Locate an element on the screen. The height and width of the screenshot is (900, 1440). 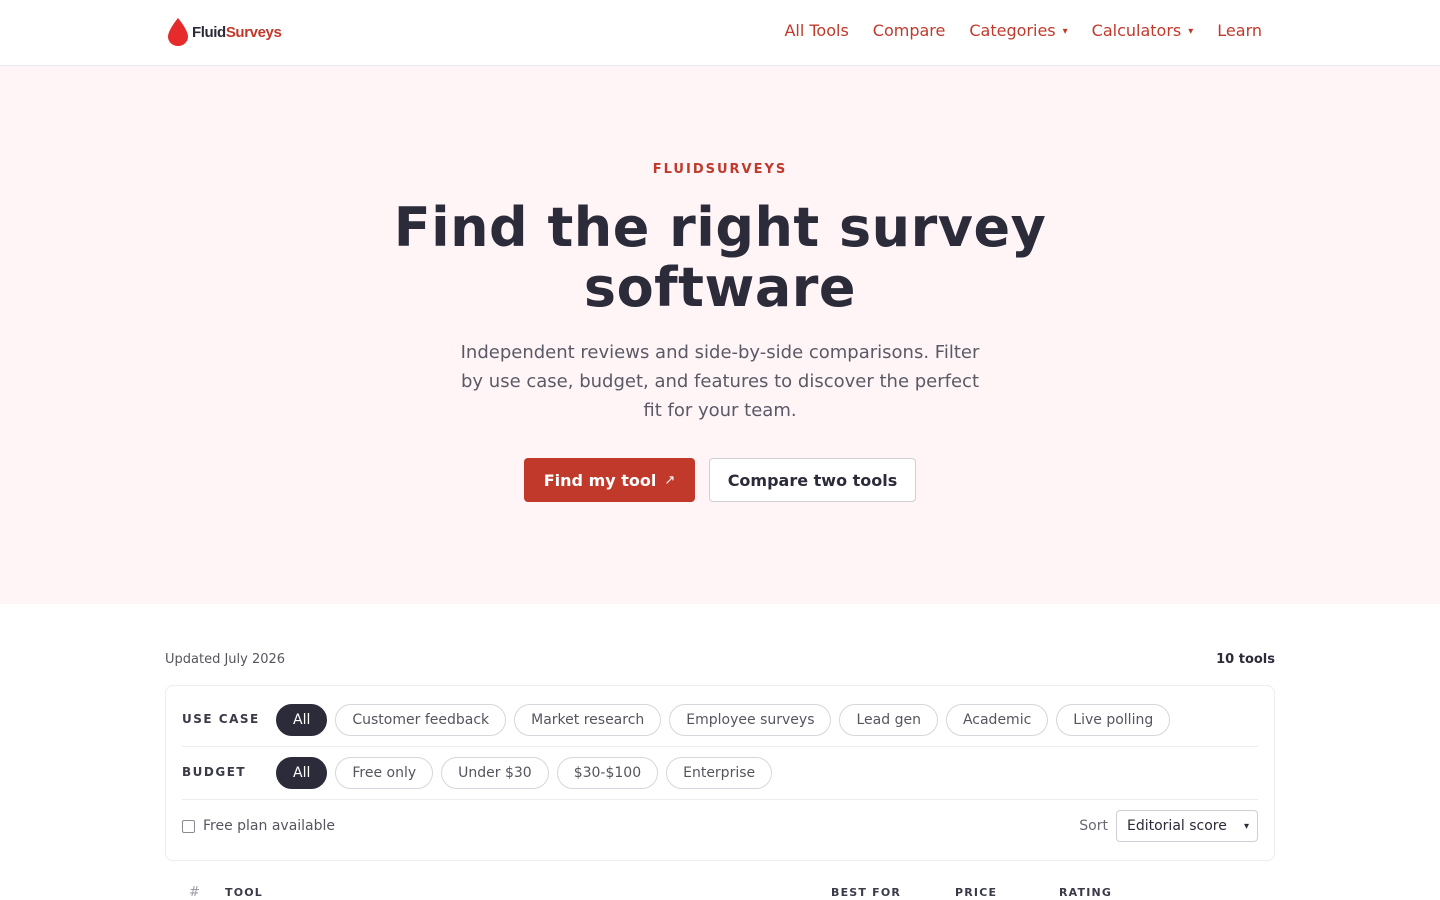
nav-label: Calculators is located at coordinates (1136, 30).